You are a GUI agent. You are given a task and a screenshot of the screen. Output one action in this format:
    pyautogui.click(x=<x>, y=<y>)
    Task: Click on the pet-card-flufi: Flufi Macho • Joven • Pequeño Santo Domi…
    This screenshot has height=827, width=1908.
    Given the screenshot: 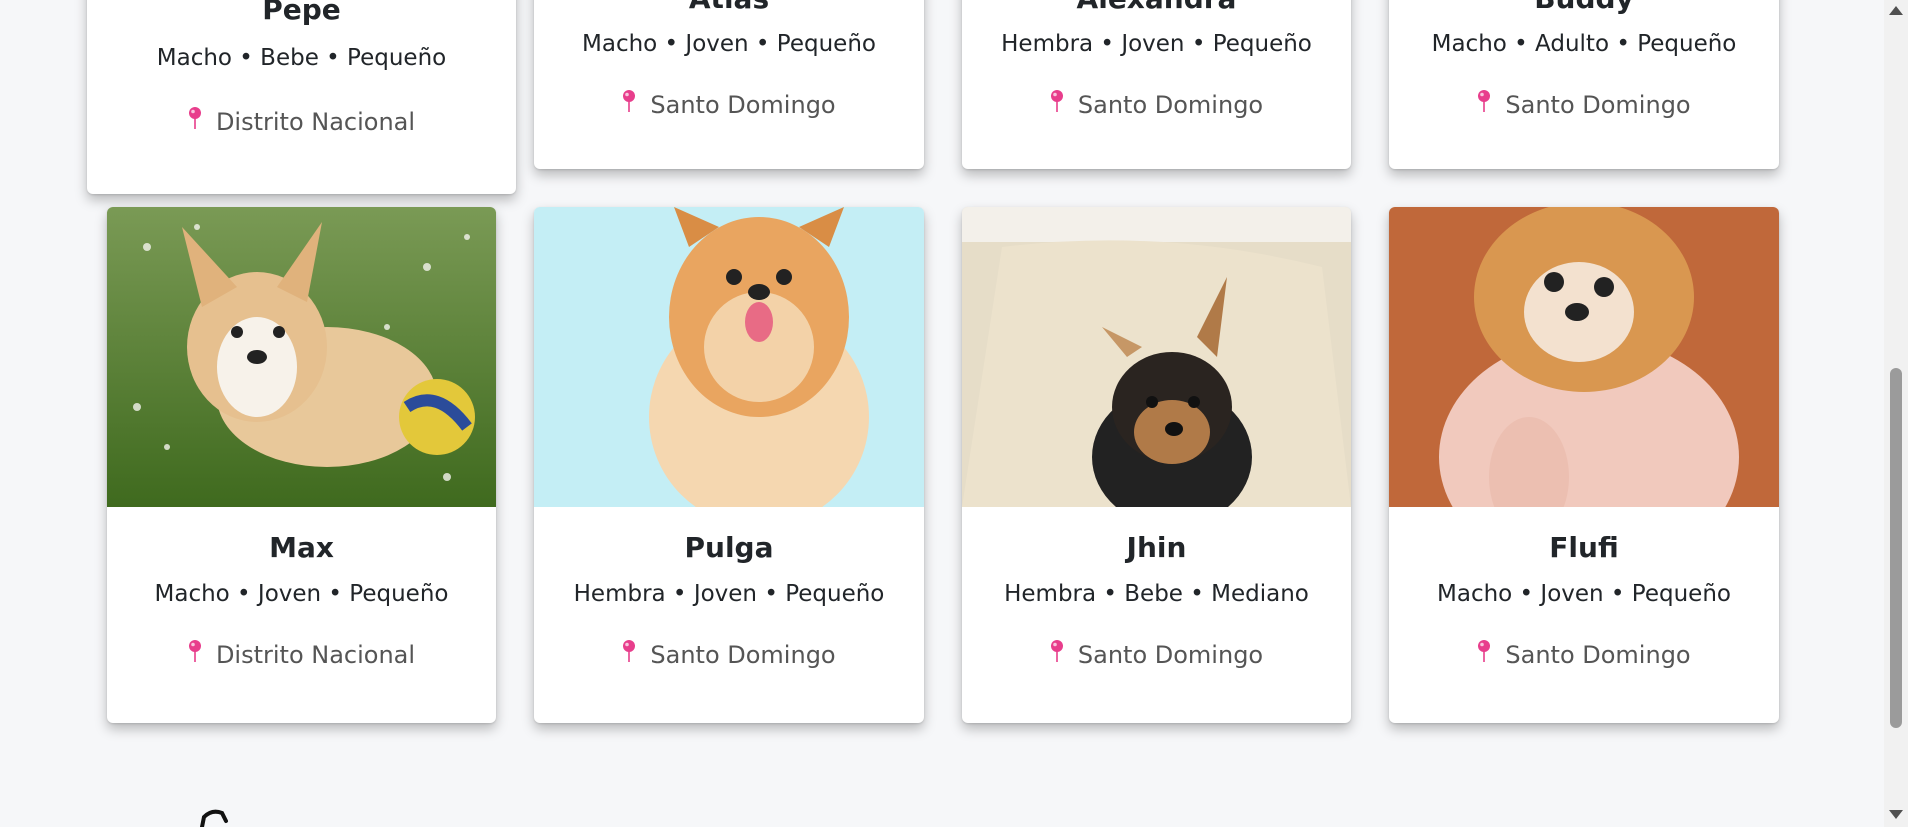 What is the action you would take?
    pyautogui.click(x=1584, y=465)
    